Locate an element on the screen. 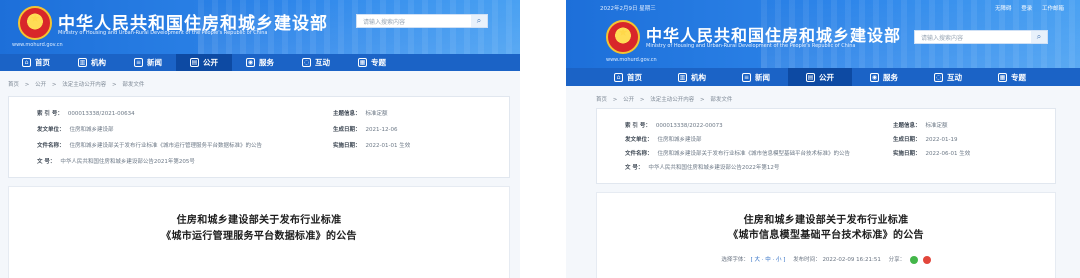  font-size-label: 选择字体： is located at coordinates (735, 260).